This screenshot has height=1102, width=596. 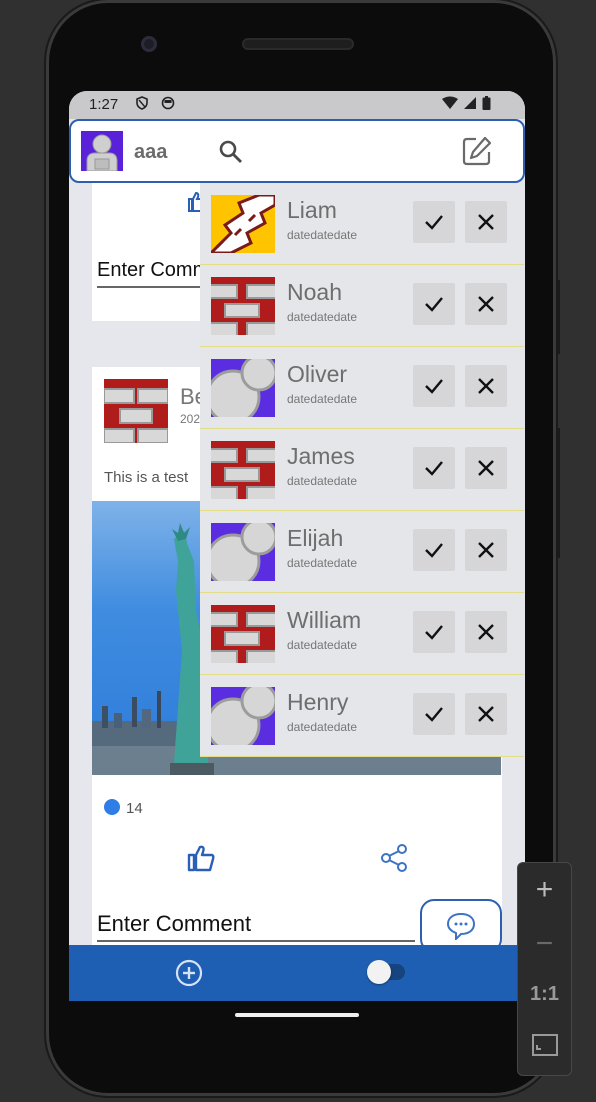 What do you see at coordinates (123, 808) in the screenshot?
I see `like-count: 14` at bounding box center [123, 808].